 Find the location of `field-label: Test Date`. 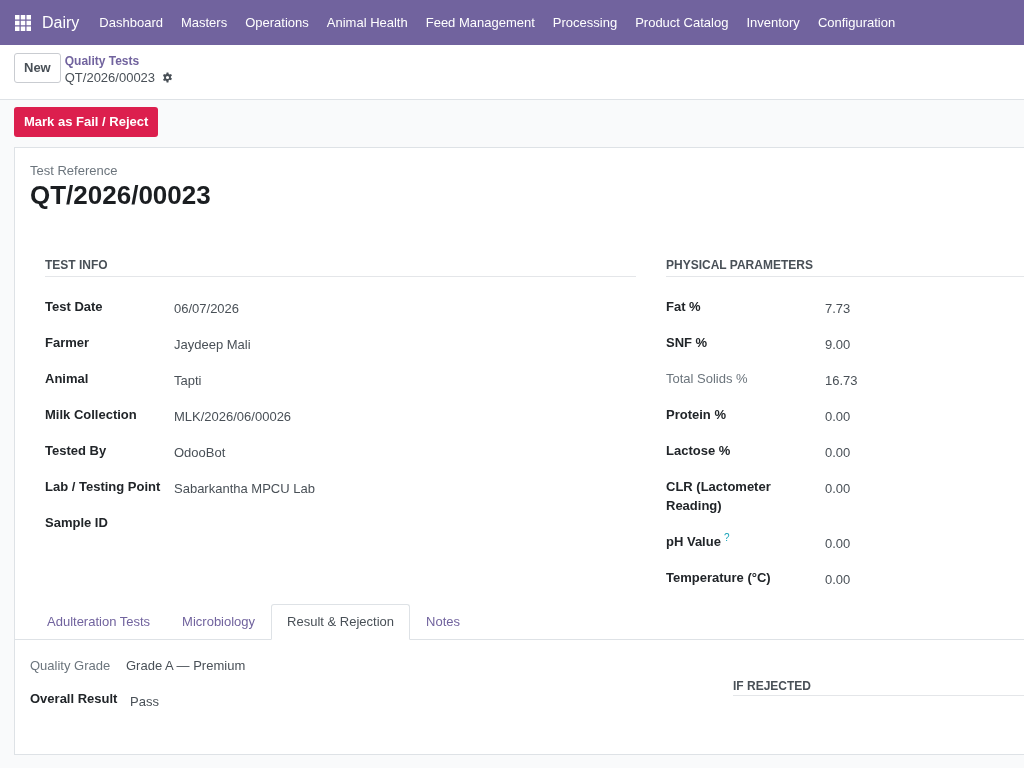

field-label: Test Date is located at coordinates (74, 307).